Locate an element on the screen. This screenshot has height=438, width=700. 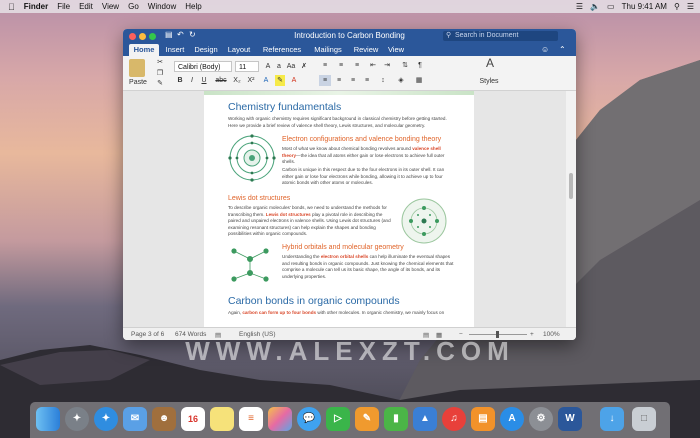
smiley-feedback-icon: ☺ is located at coordinates (545, 49).